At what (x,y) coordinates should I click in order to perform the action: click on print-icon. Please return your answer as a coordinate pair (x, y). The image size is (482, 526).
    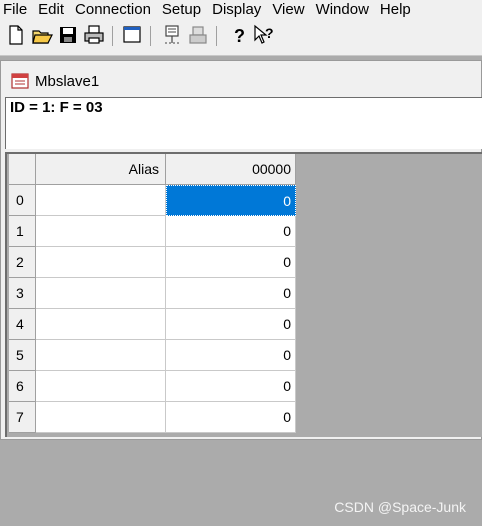
    Looking at the image, I should click on (94, 35).